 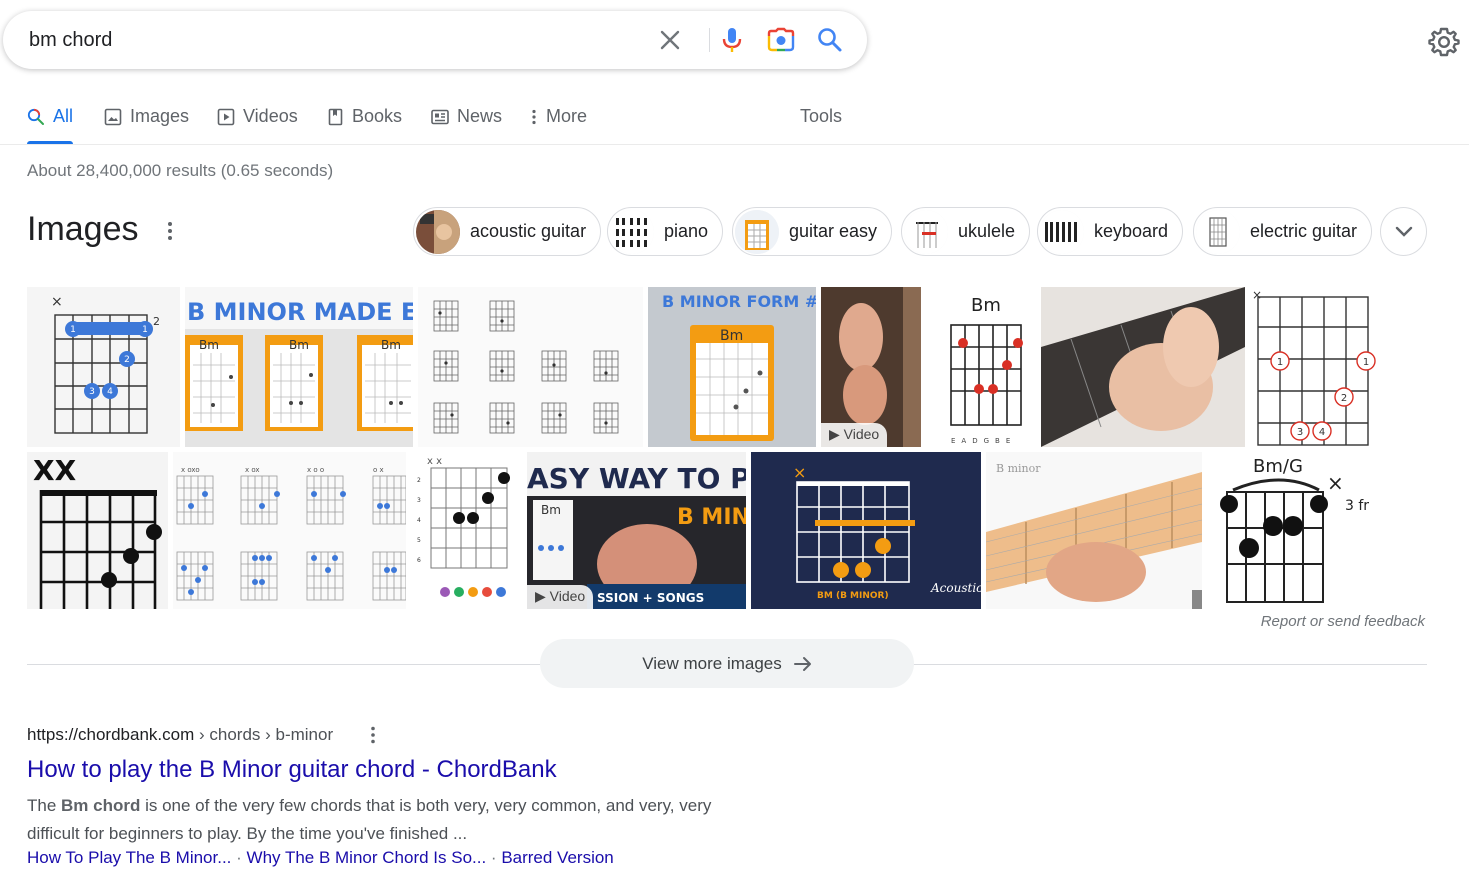 What do you see at coordinates (670, 40) in the screenshot?
I see `clear-icon` at bounding box center [670, 40].